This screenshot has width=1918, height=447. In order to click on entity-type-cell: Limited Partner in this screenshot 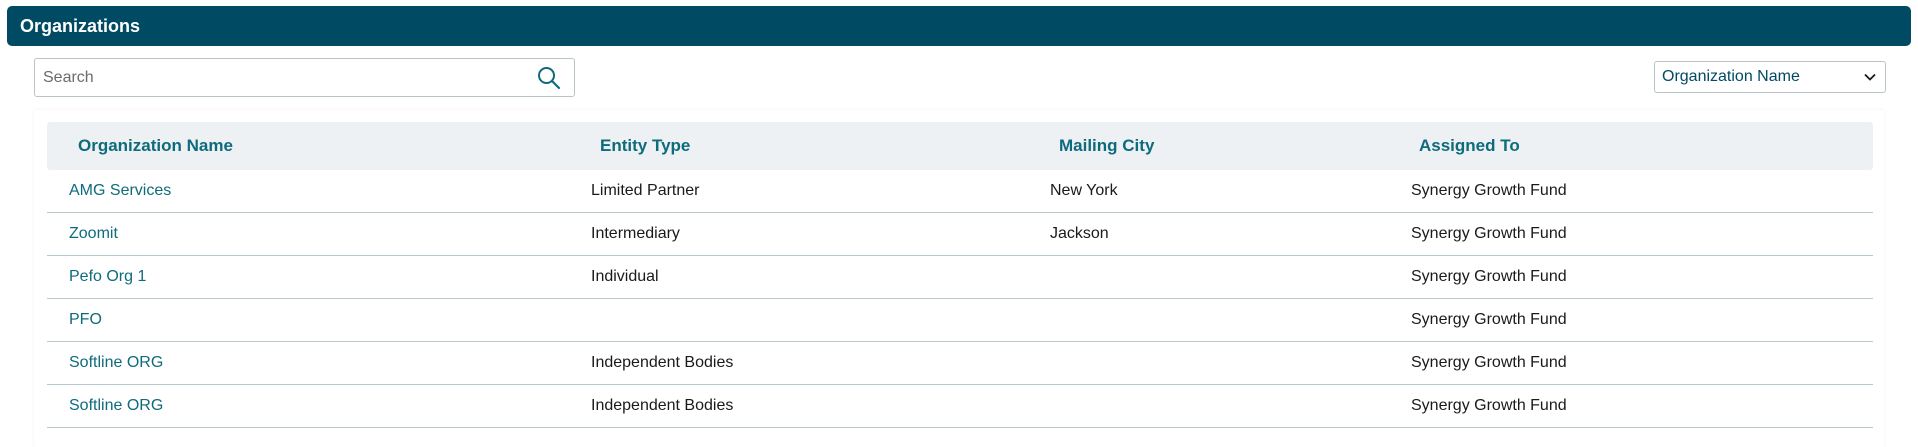, I will do `click(645, 190)`.